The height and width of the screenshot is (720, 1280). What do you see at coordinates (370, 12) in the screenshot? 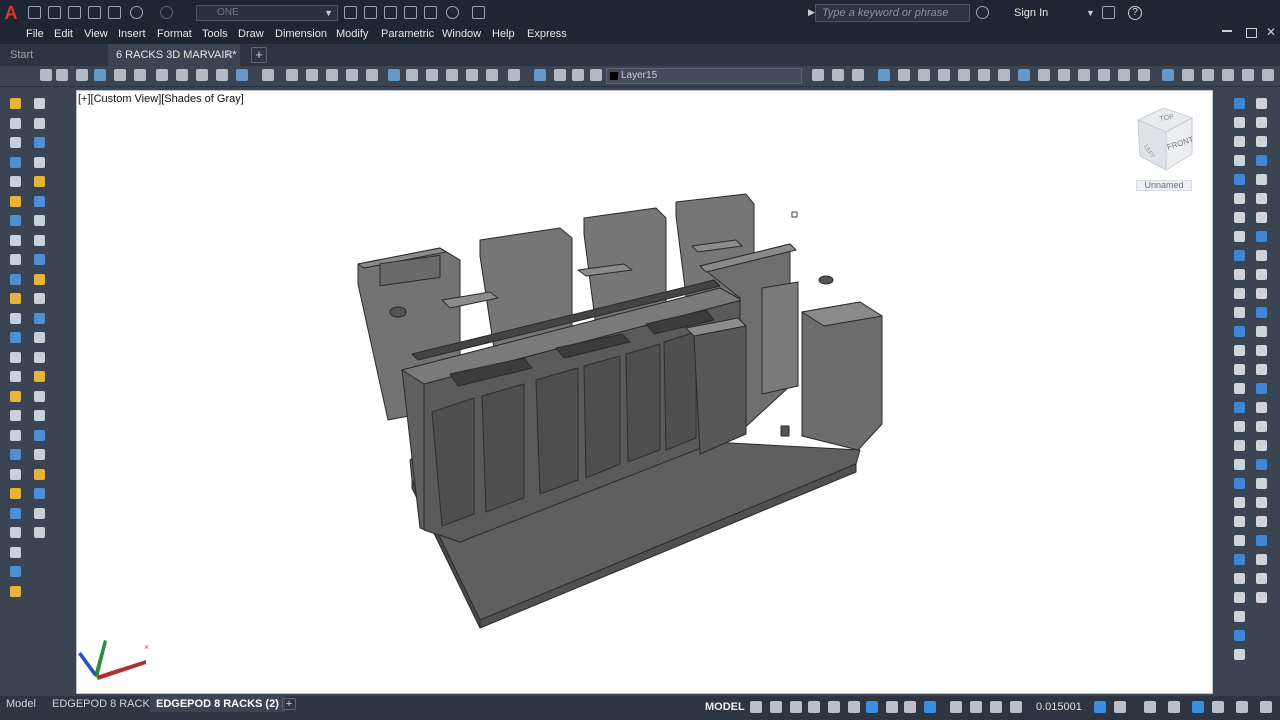
I see `plot-preview-icon` at bounding box center [370, 12].